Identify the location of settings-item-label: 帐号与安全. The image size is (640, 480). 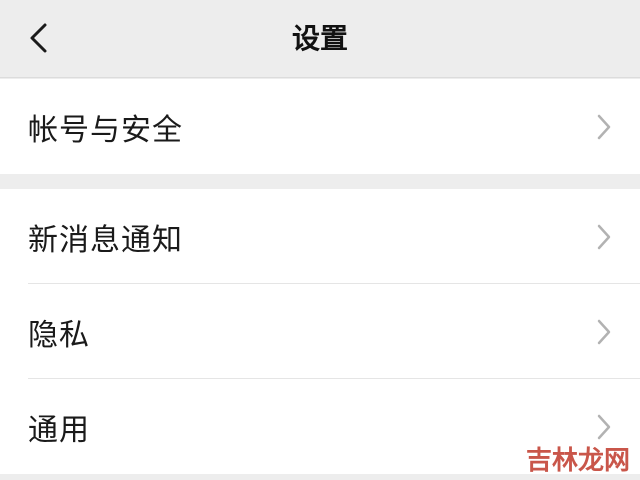
(105, 130).